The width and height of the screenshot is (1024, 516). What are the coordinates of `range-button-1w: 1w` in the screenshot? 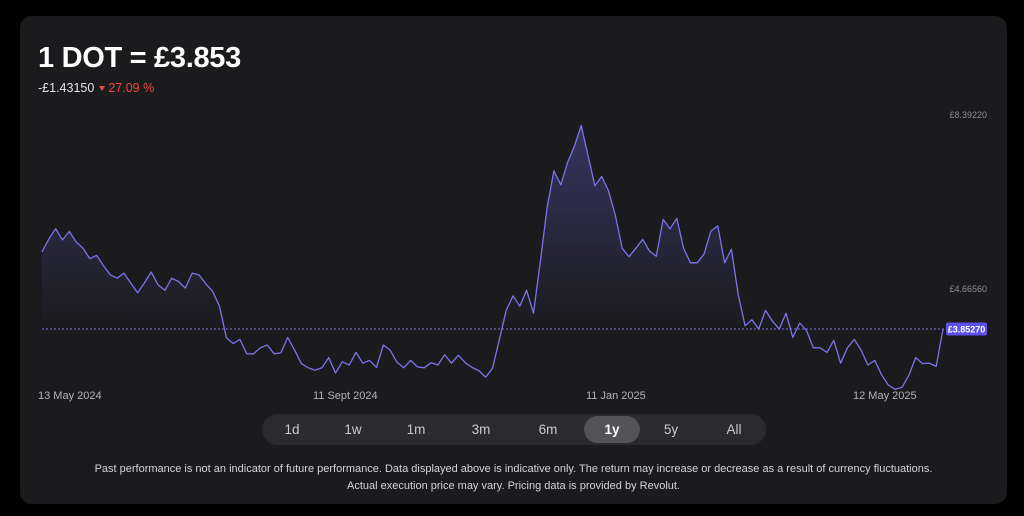 It's located at (353, 429).